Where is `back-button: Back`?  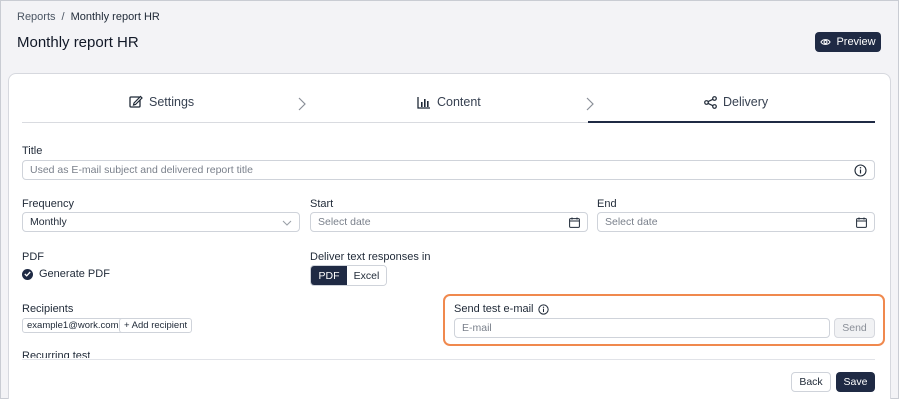
back-button: Back is located at coordinates (811, 382).